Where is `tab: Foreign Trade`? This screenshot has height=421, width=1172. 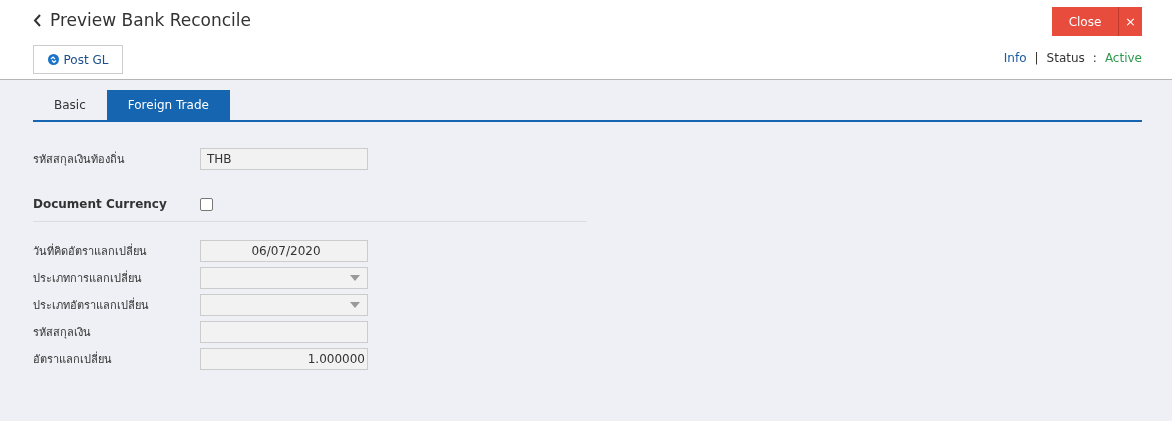
tab: Foreign Trade is located at coordinates (168, 105).